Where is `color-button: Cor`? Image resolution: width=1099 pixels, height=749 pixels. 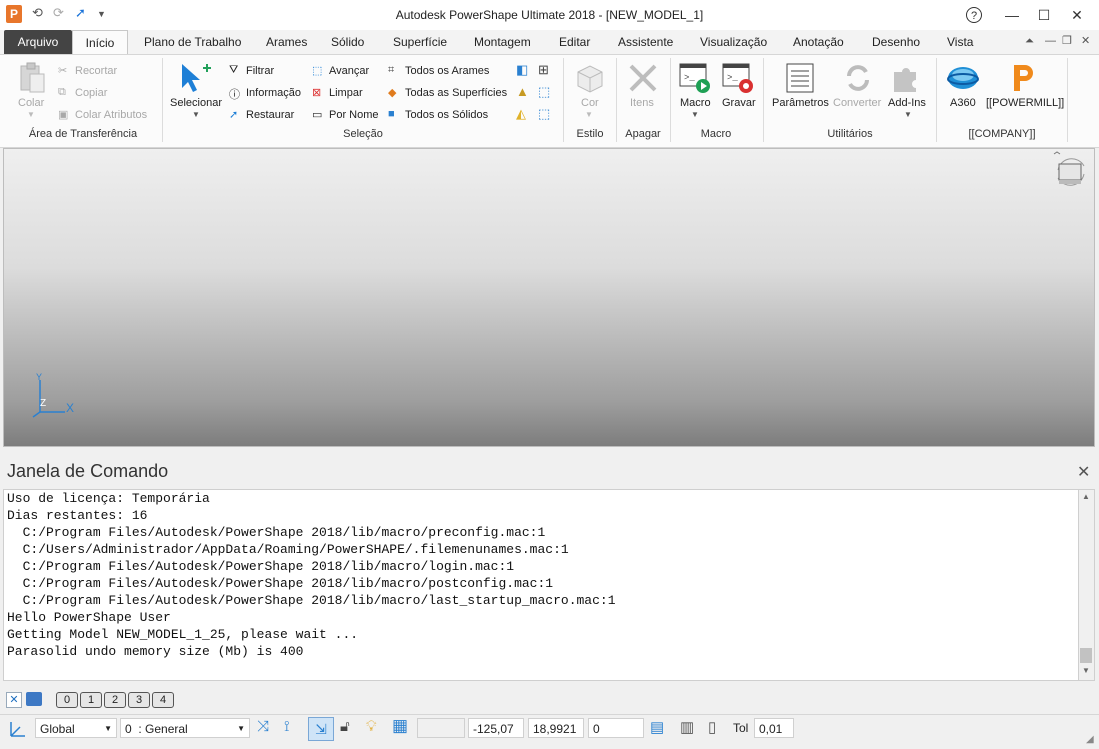
color-button: Cor is located at coordinates (590, 103).